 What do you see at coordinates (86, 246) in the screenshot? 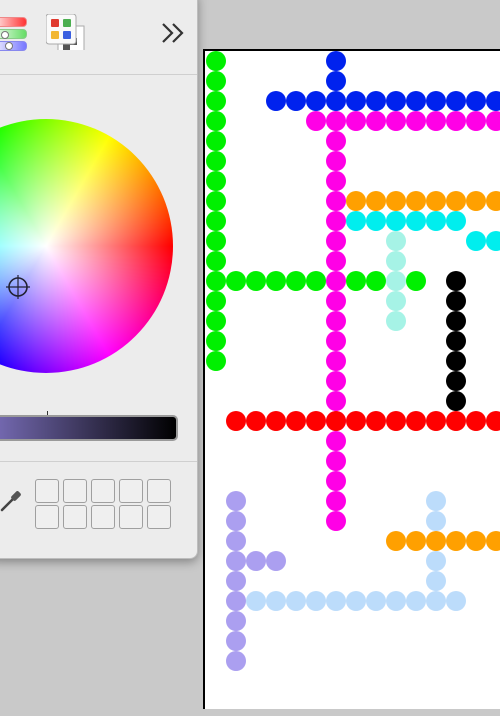
I see `color-wheel` at bounding box center [86, 246].